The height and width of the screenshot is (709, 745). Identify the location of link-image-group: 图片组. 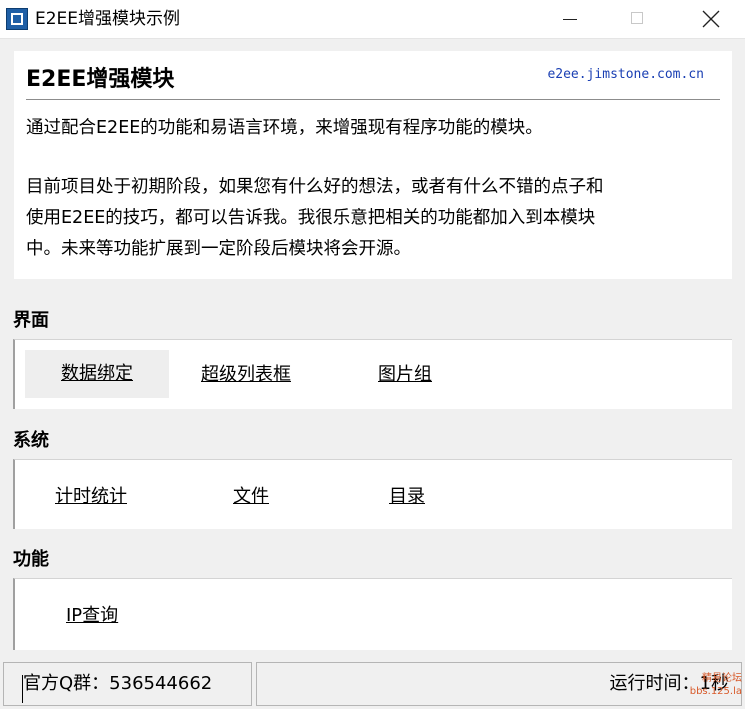
(405, 375).